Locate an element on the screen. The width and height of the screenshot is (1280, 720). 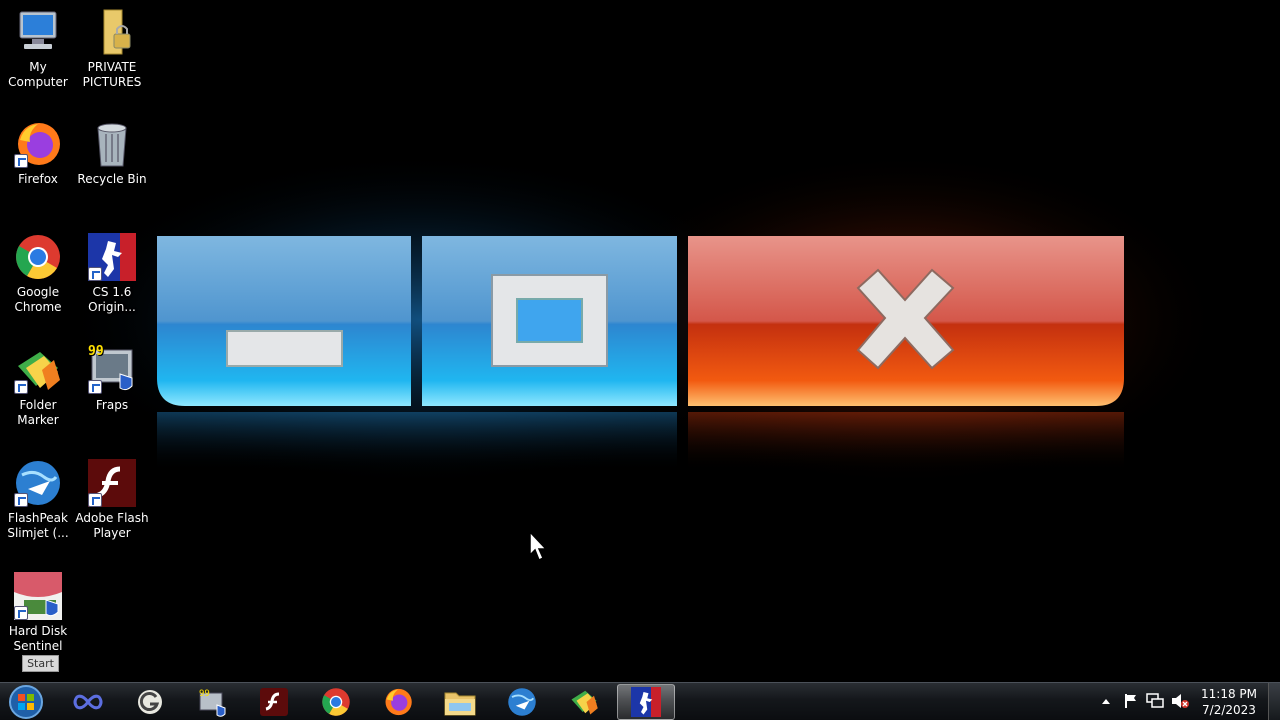
network-icon is located at coordinates (1155, 700).